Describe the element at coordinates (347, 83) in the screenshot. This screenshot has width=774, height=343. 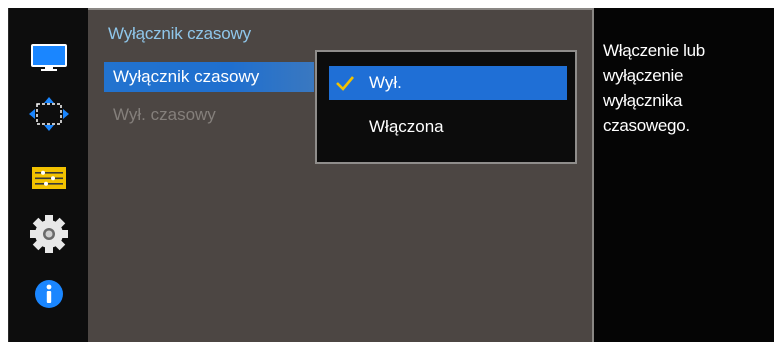
I see `checkmark-icon` at that location.